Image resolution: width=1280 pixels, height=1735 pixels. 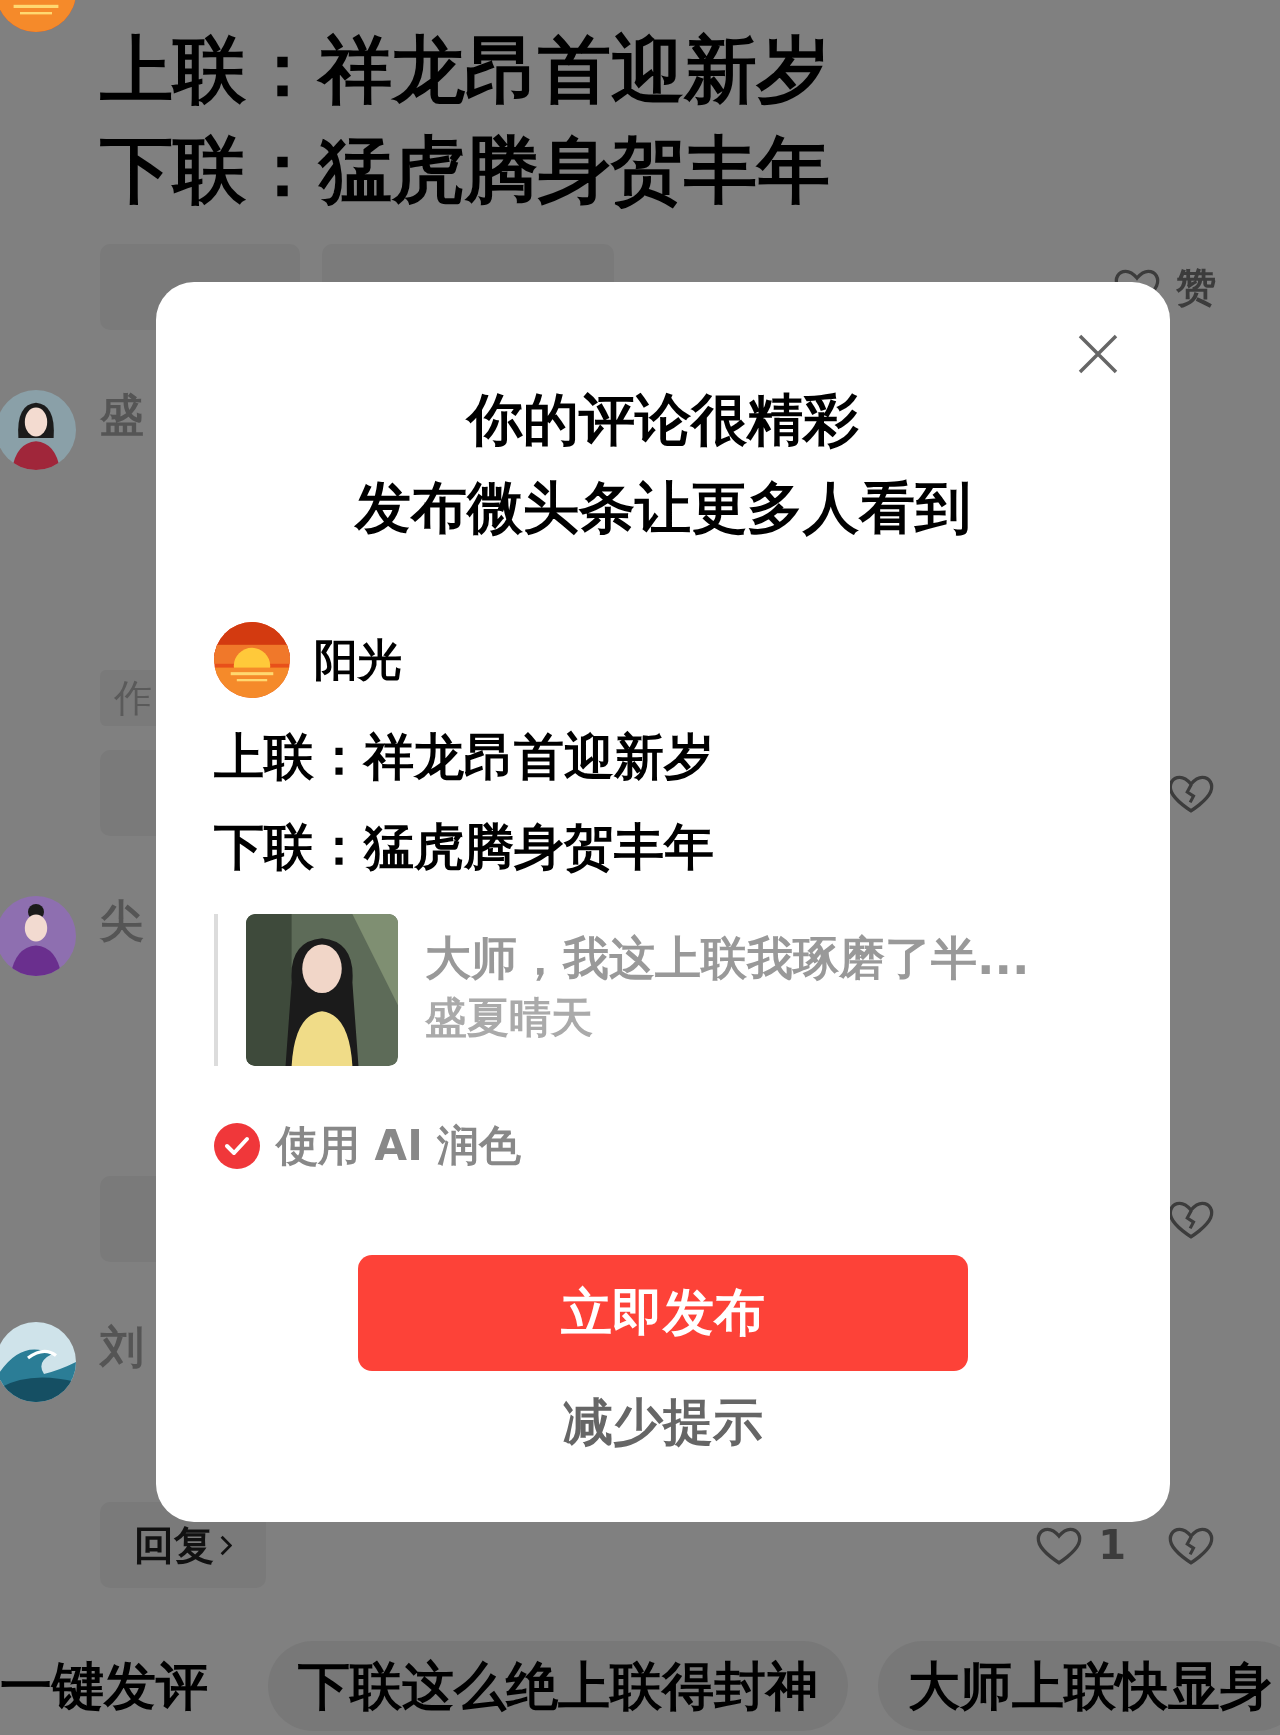 What do you see at coordinates (558, 1686) in the screenshot?
I see `suggestion-chip: 下联这么绝上联得封神` at bounding box center [558, 1686].